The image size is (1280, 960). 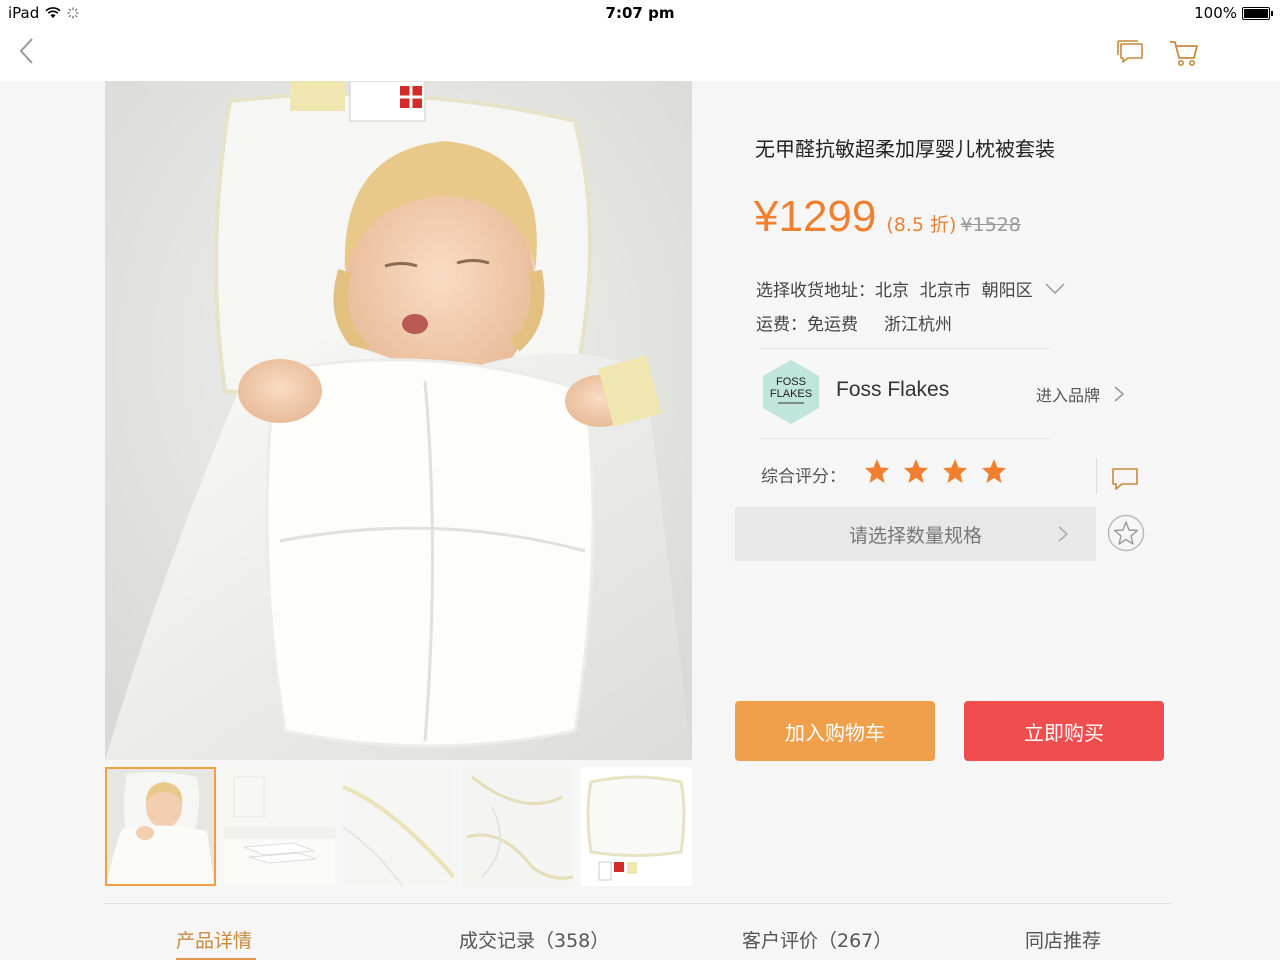 What do you see at coordinates (954, 291) in the screenshot?
I see `address-value: 北京 北京市 朝阳区` at bounding box center [954, 291].